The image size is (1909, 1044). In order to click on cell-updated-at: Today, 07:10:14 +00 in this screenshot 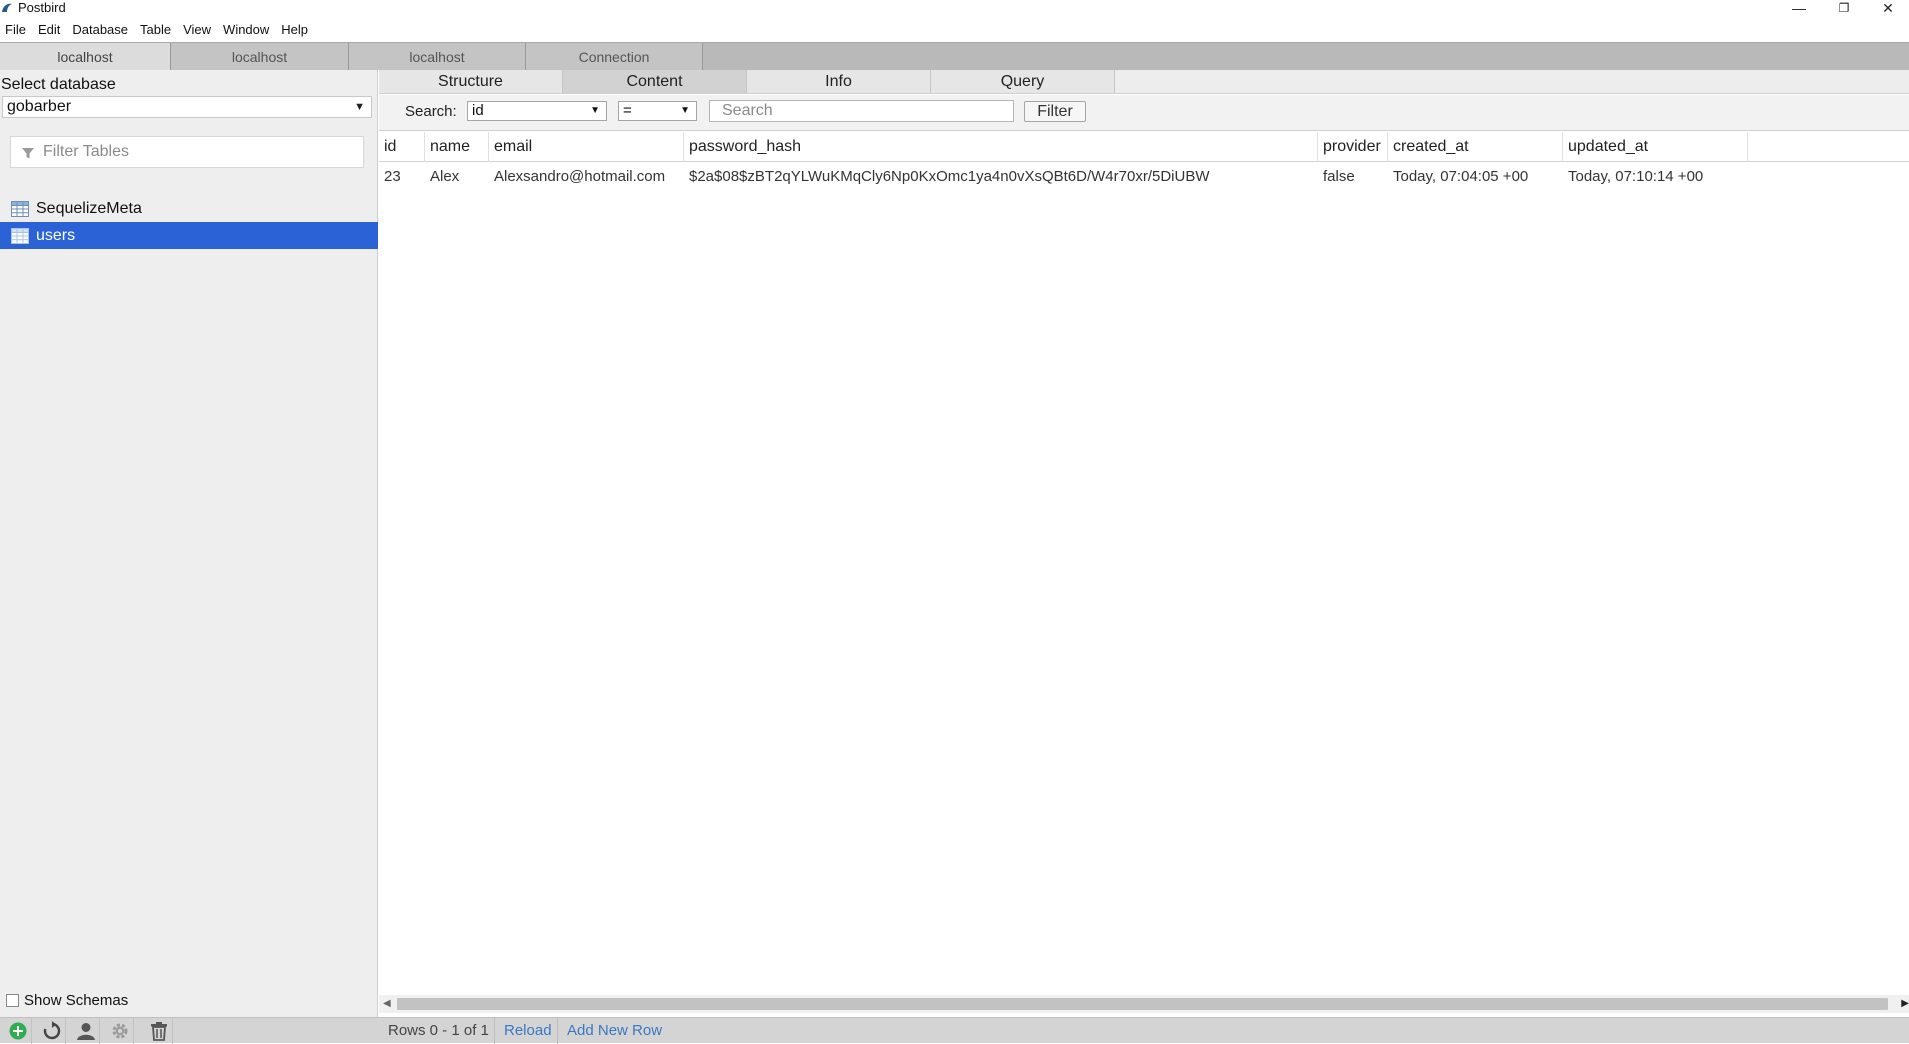, I will do `click(1655, 176)`.